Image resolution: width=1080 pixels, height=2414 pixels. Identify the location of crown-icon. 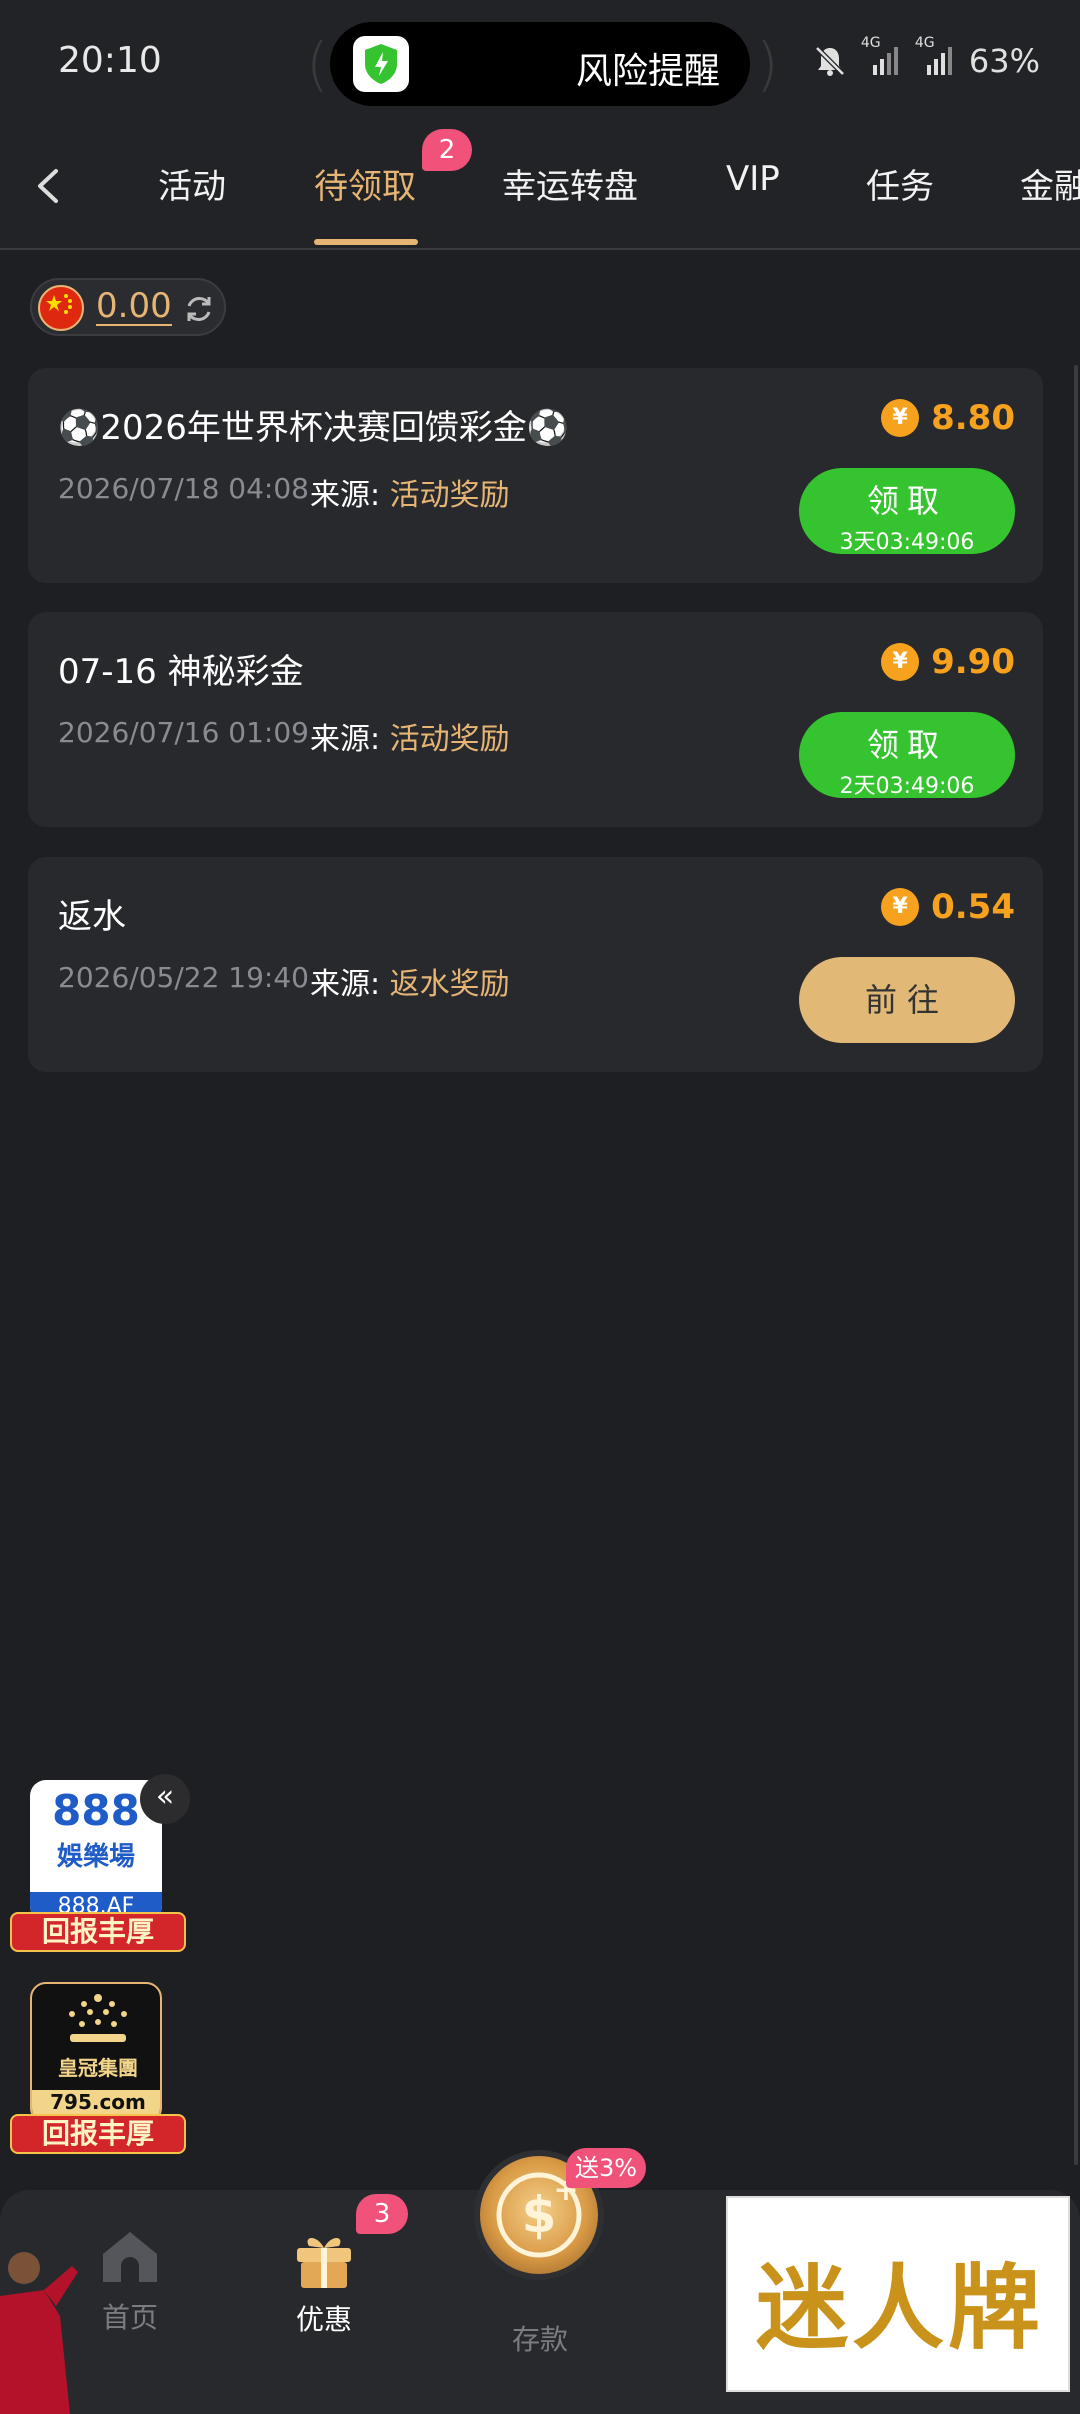
(98, 2018).